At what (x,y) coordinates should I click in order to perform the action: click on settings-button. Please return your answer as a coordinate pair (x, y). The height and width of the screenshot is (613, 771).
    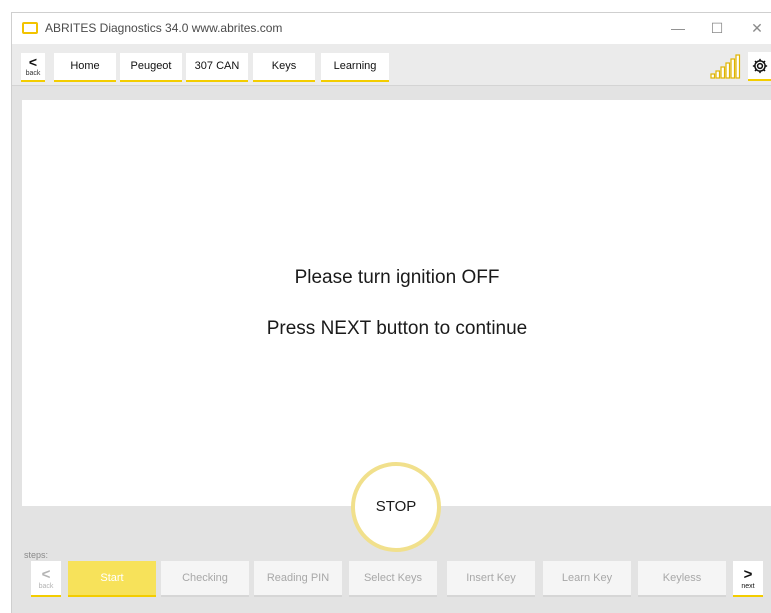
    Looking at the image, I should click on (759, 66).